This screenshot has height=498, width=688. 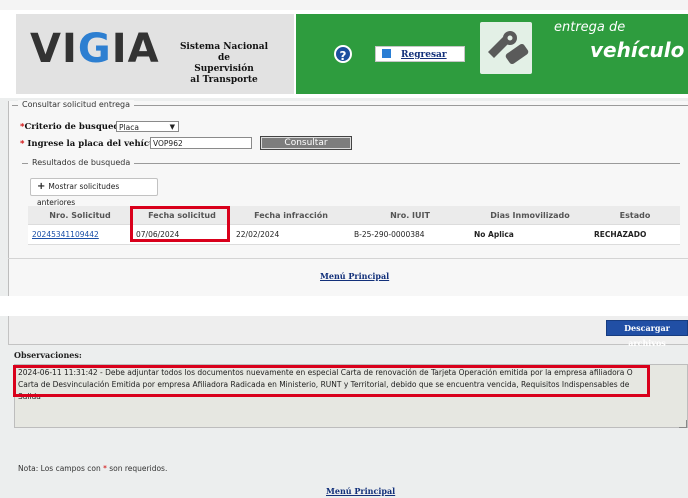 I want to click on show-previous-button: + Mostrar solicitudes anteriores, so click(x=94, y=192).